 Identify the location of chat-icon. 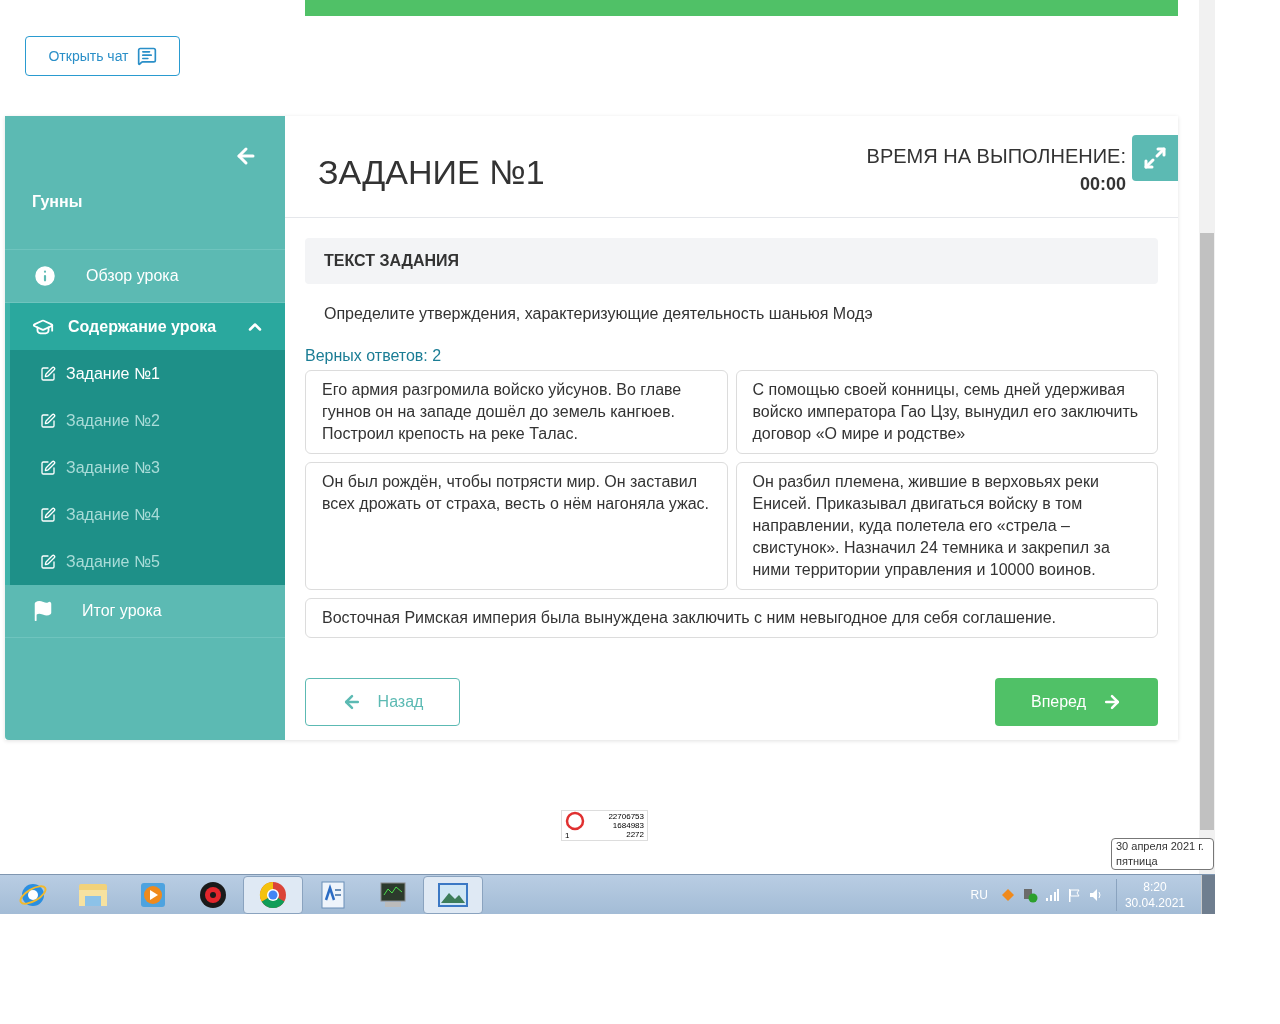
(146, 56).